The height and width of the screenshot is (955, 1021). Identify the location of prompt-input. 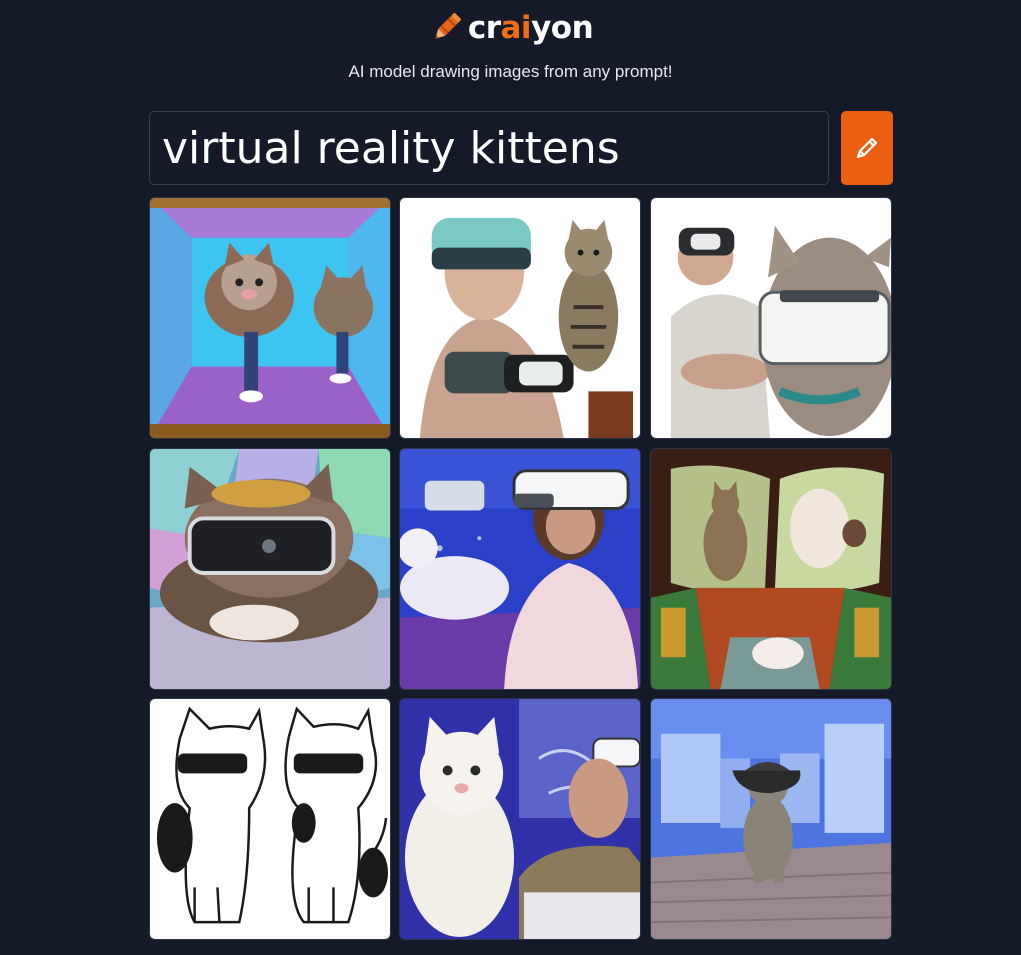
(489, 148).